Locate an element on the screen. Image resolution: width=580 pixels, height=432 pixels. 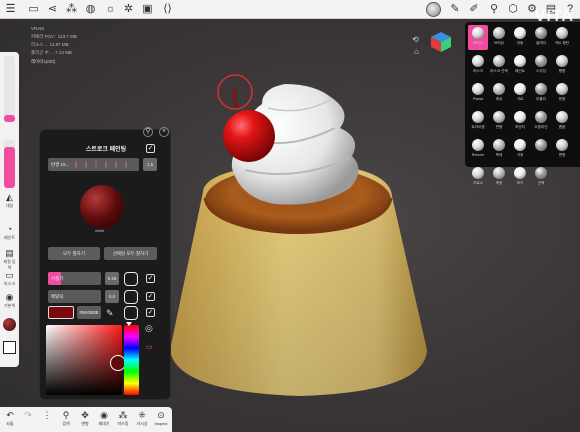
tool-item: 트라이앵 is located at coordinates (478, 121).